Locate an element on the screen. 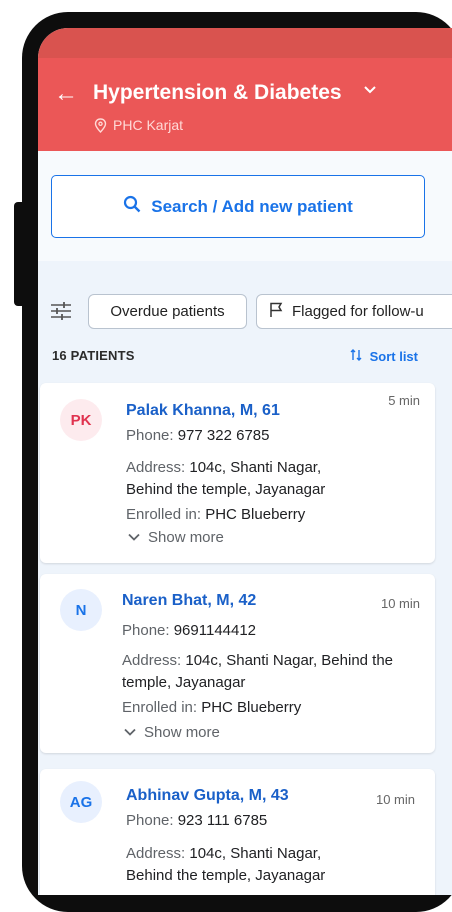 This screenshot has width=452, height=912. patient-name: Naren Bhat, M, 42 is located at coordinates (189, 601).